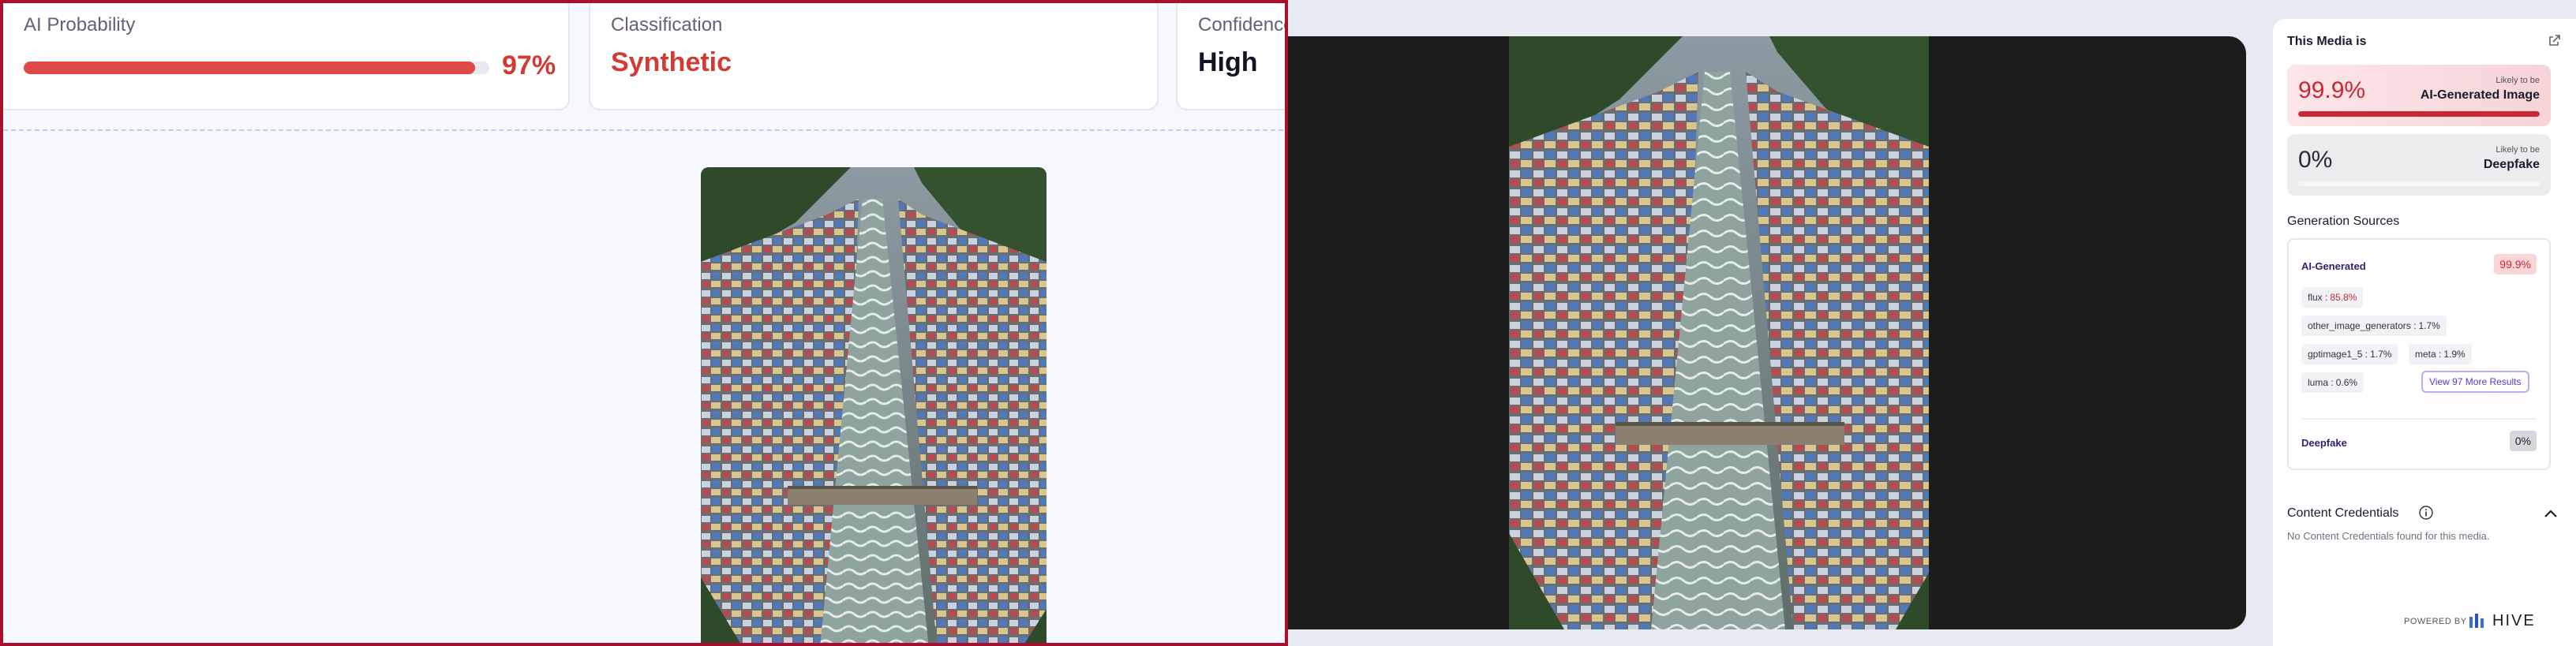  What do you see at coordinates (2518, 80) in the screenshot?
I see `ai-generated-likely-label: Likely to be` at bounding box center [2518, 80].